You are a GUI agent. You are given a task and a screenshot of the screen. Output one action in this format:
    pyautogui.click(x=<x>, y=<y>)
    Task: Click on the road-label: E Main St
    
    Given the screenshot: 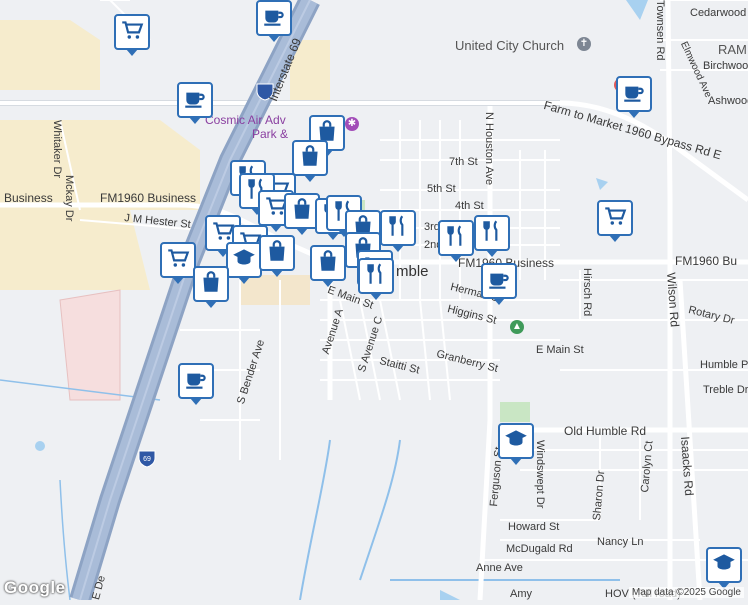 What is the action you would take?
    pyautogui.click(x=560, y=350)
    